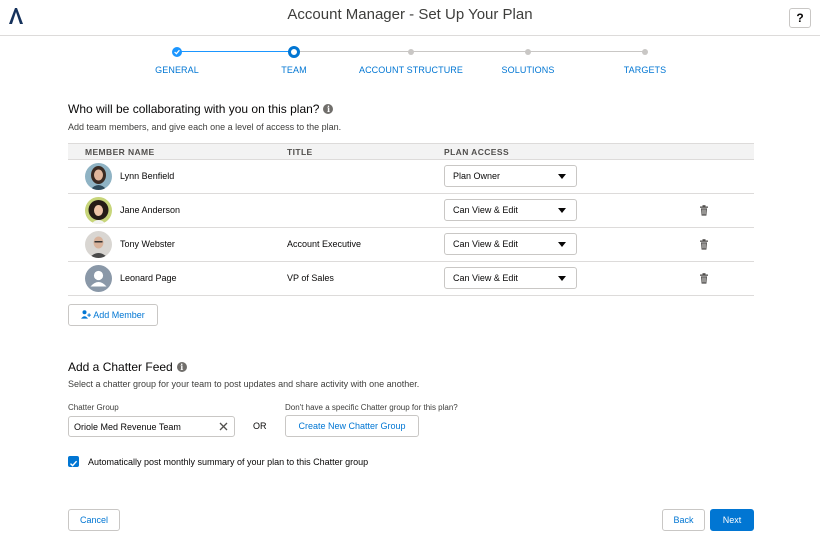 This screenshot has height=538, width=820. I want to click on chatter-section-title: Add a Chatter Feed i, so click(127, 367).